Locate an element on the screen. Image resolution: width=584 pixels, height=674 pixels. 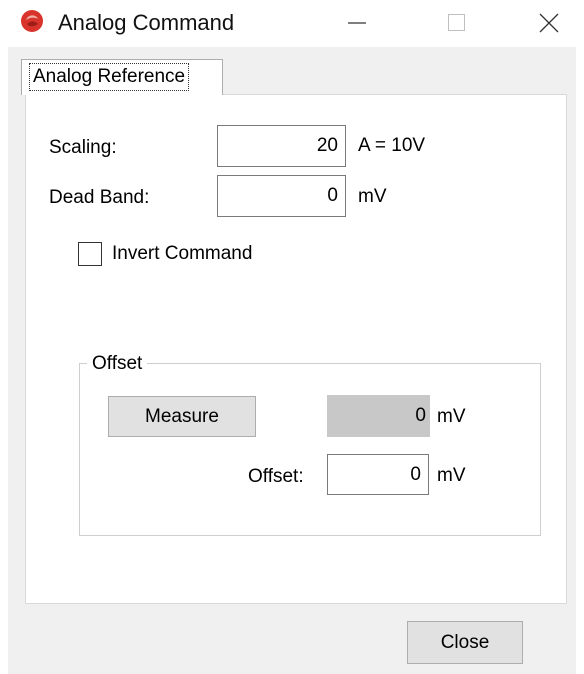
offset-input is located at coordinates (378, 474).